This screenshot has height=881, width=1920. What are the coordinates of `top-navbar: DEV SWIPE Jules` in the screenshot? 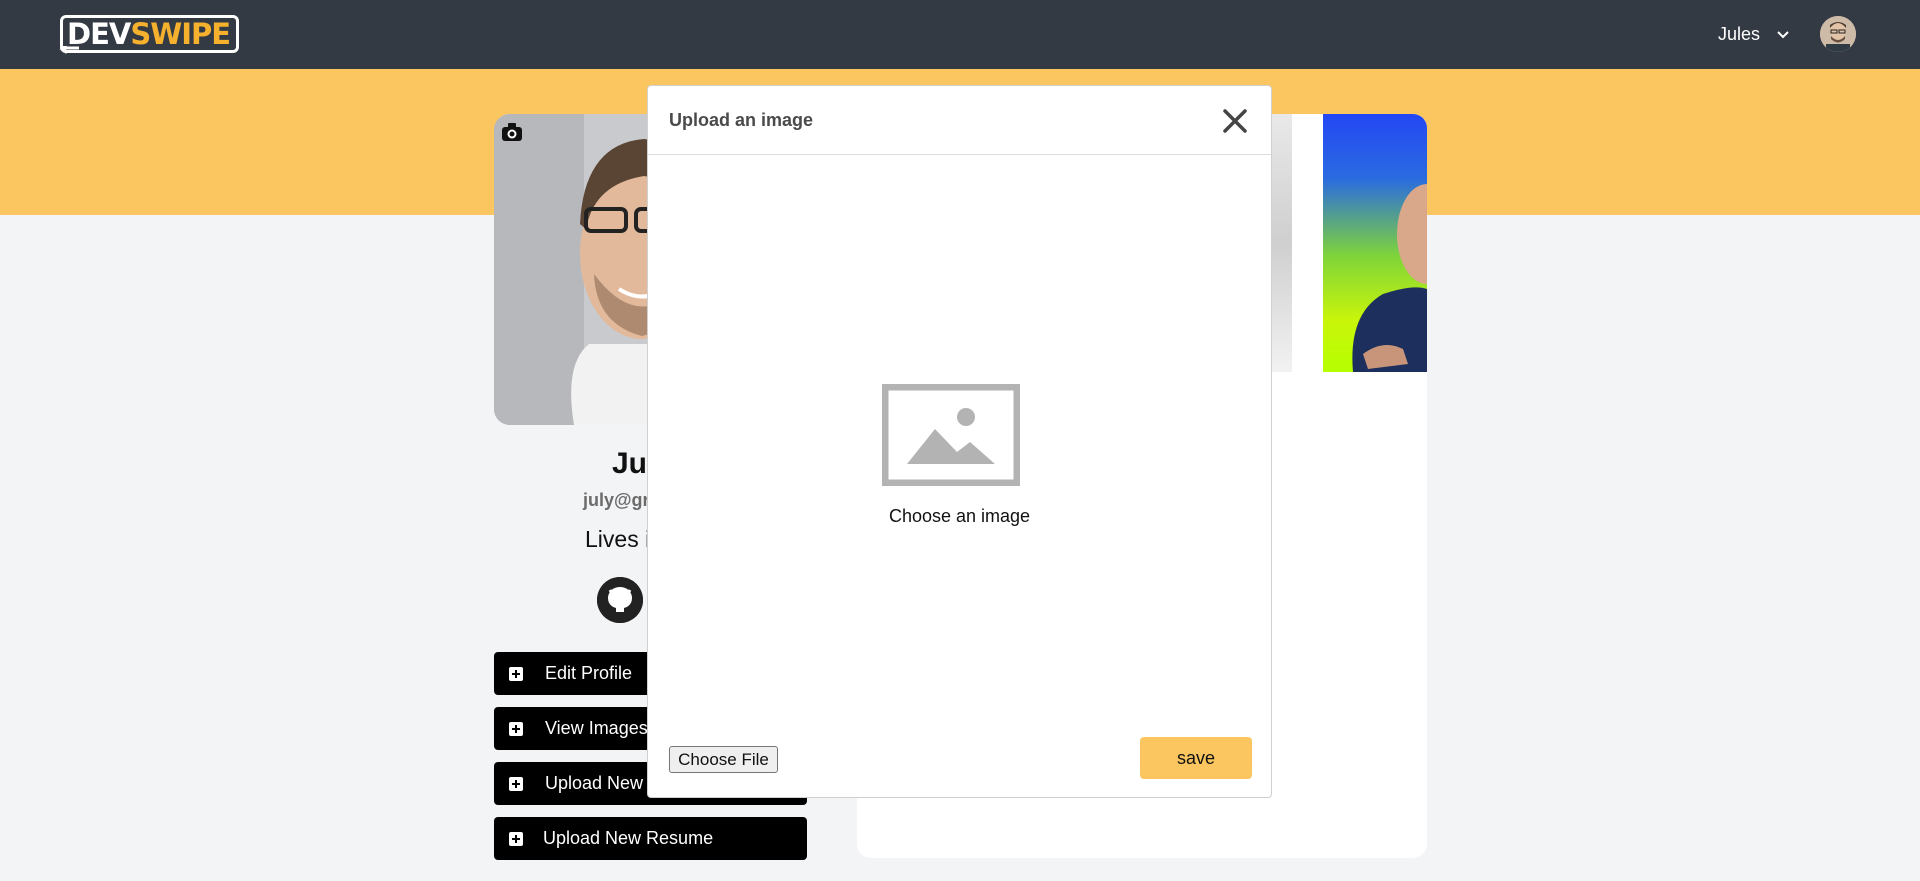 It's located at (960, 34).